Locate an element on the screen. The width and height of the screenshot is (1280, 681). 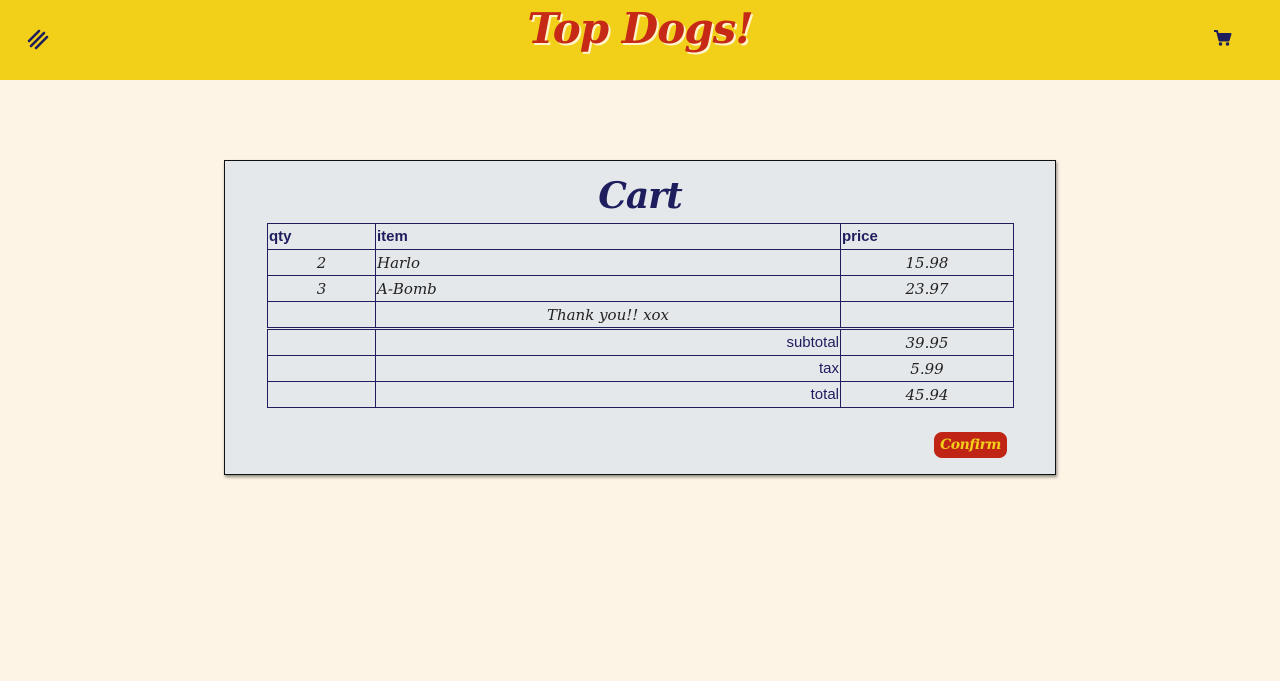
table-row: 2 Harlo 15.98 is located at coordinates (640, 262).